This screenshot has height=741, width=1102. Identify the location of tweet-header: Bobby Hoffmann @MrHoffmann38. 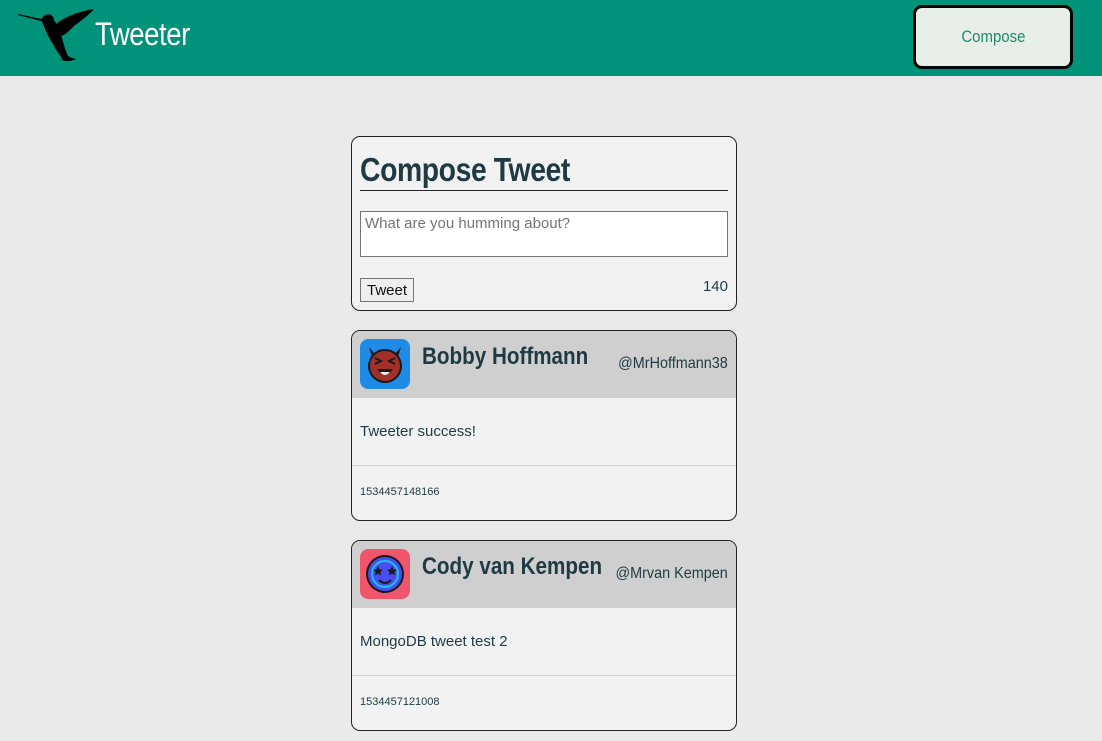
(544, 364).